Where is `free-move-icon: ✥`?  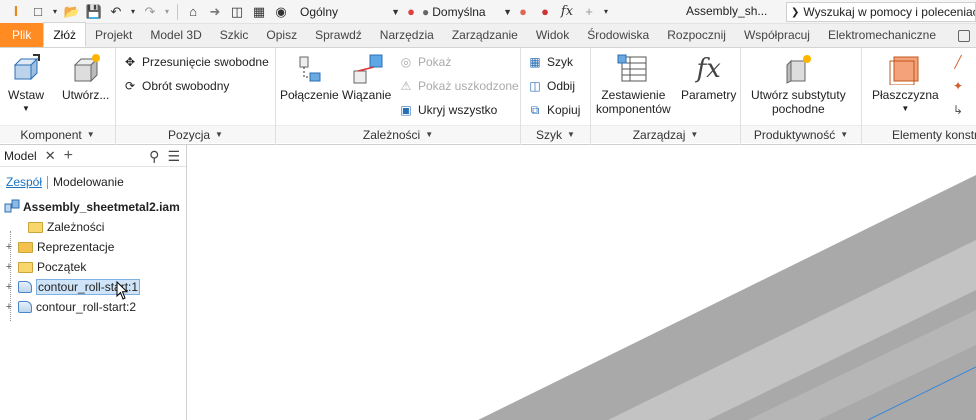
free-move-icon: ✥ is located at coordinates (130, 62).